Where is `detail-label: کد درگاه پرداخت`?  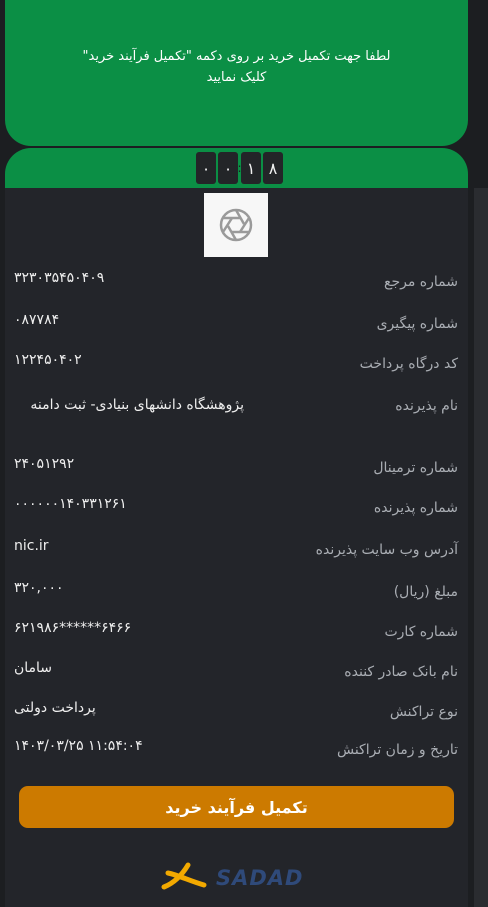
detail-label: کد درگاه پرداخت is located at coordinates (408, 364).